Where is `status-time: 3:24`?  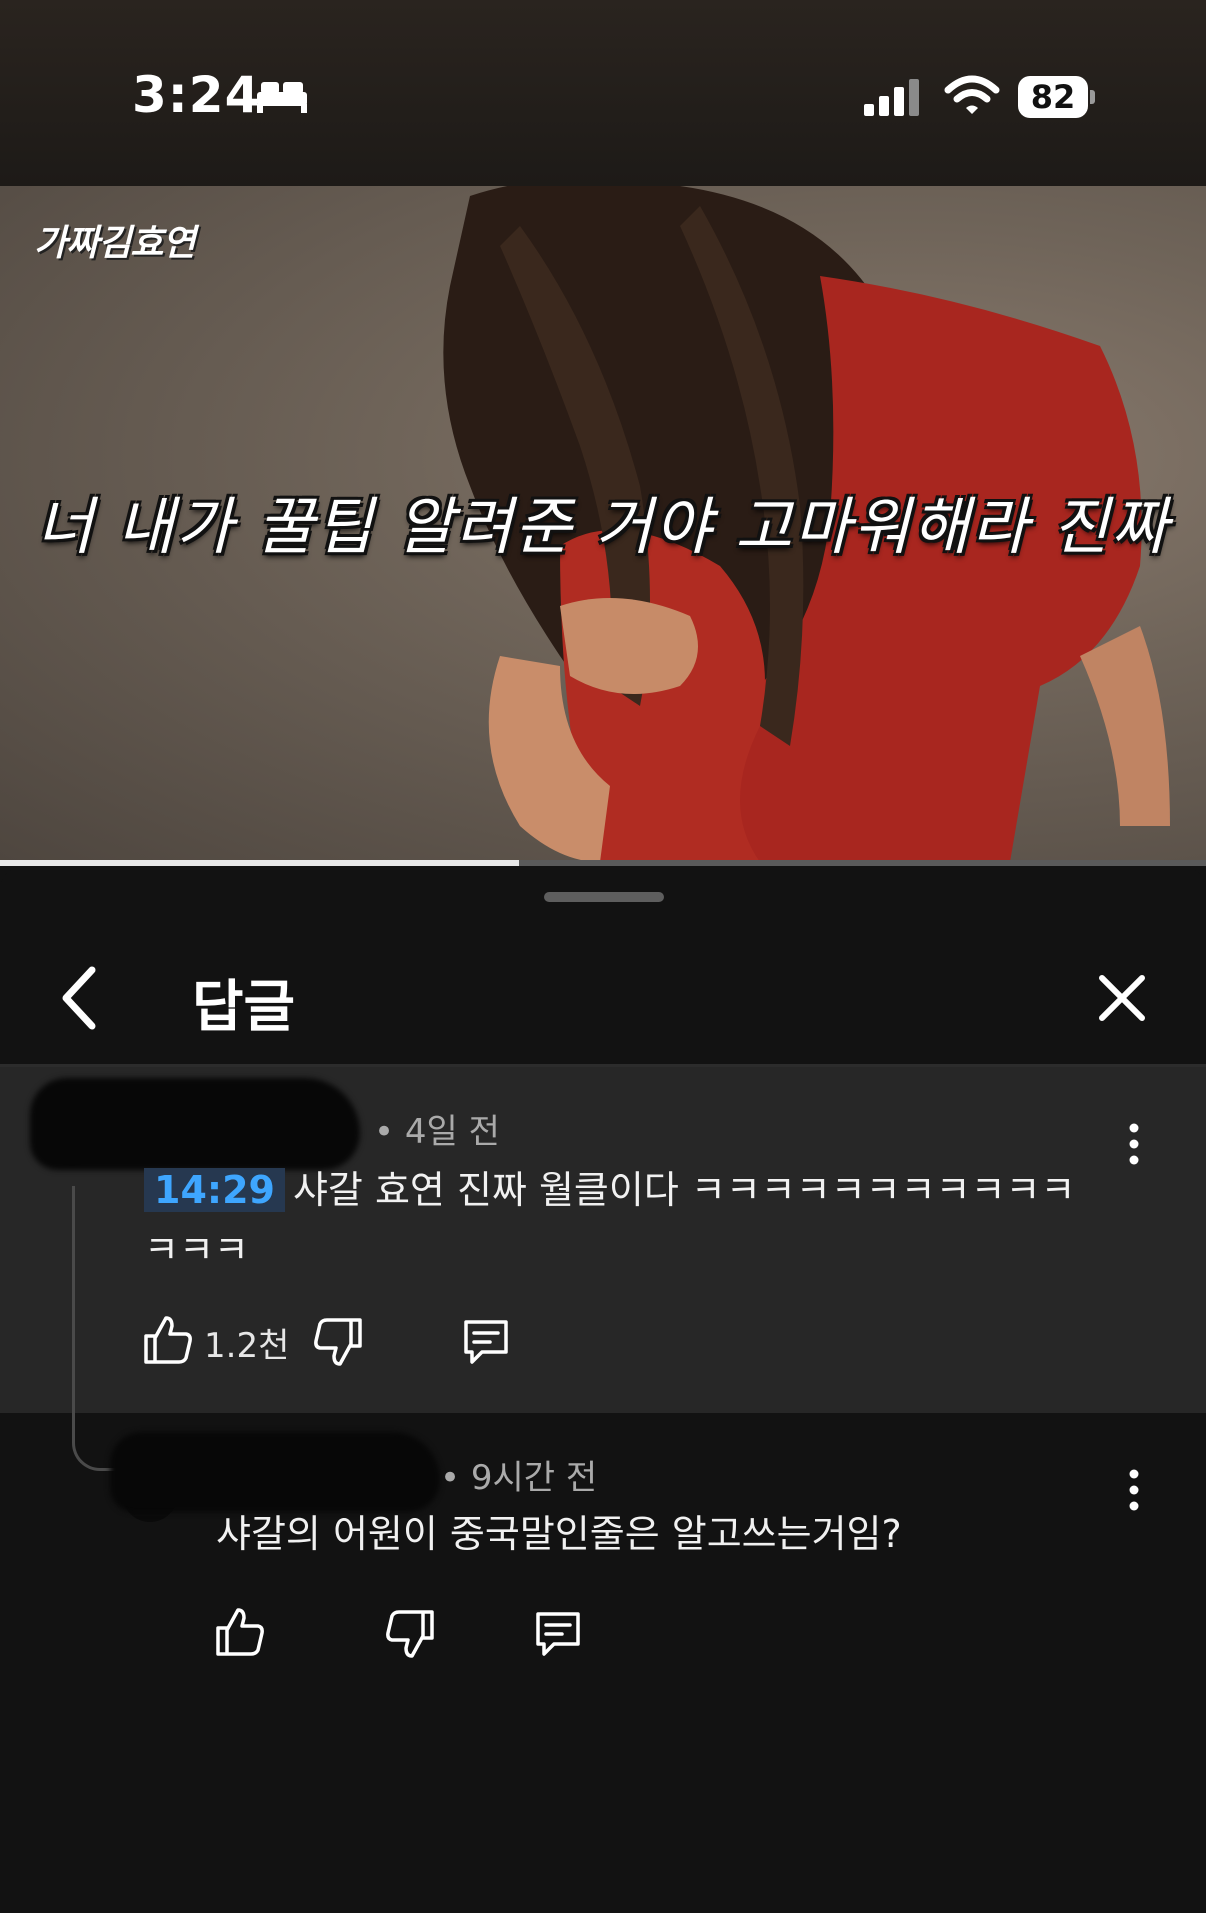
status-time: 3:24 is located at coordinates (196, 95).